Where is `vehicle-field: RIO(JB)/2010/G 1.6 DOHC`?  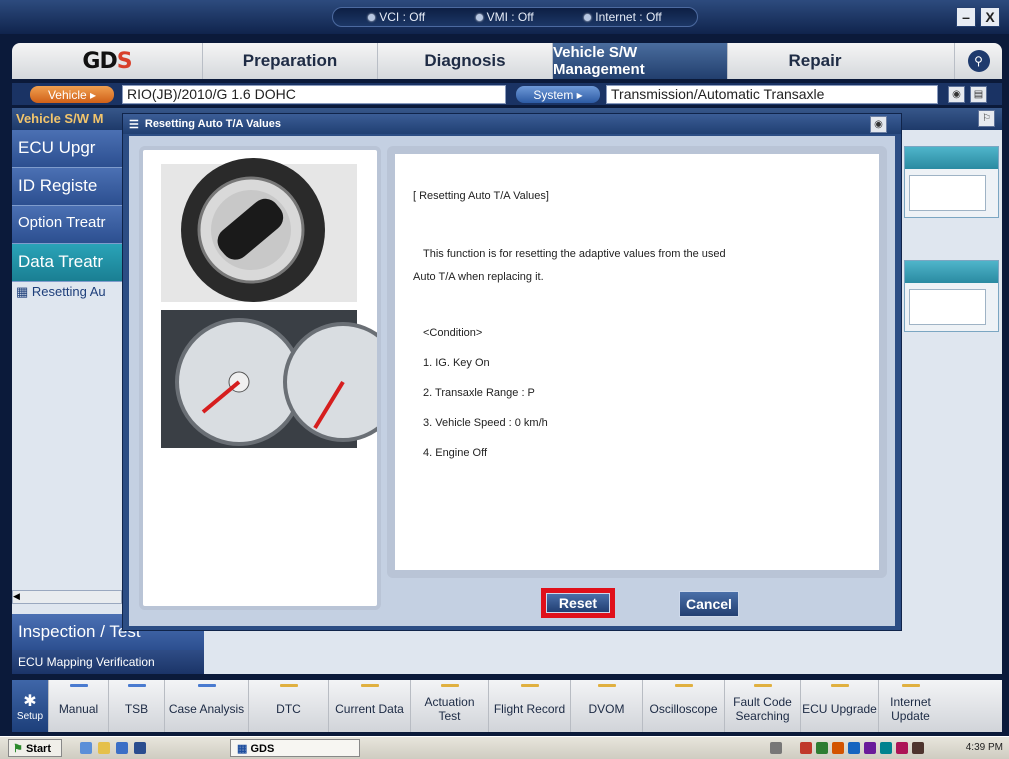
vehicle-field: RIO(JB)/2010/G 1.6 DOHC is located at coordinates (314, 94).